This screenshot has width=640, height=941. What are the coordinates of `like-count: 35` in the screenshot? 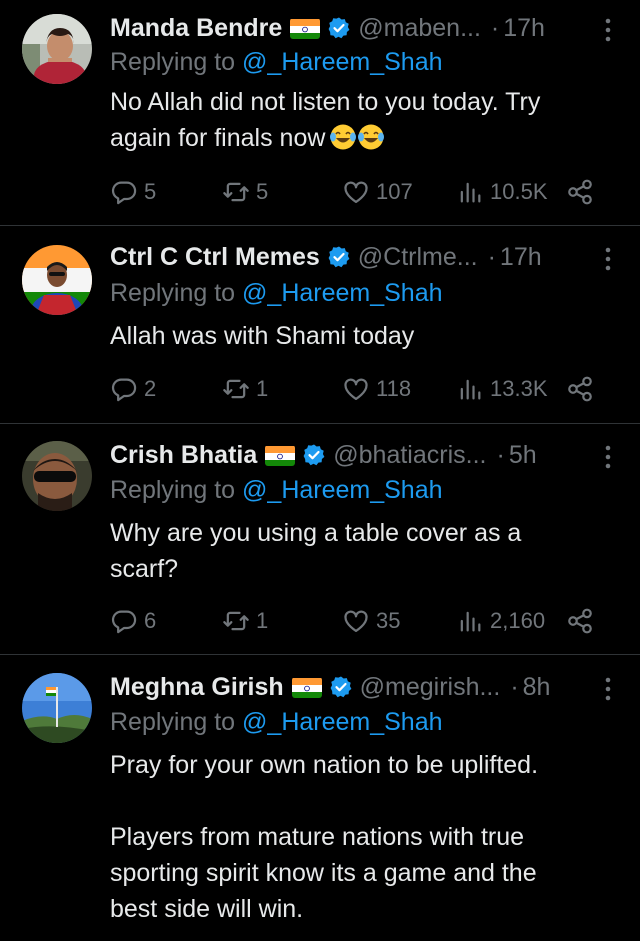 It's located at (388, 620).